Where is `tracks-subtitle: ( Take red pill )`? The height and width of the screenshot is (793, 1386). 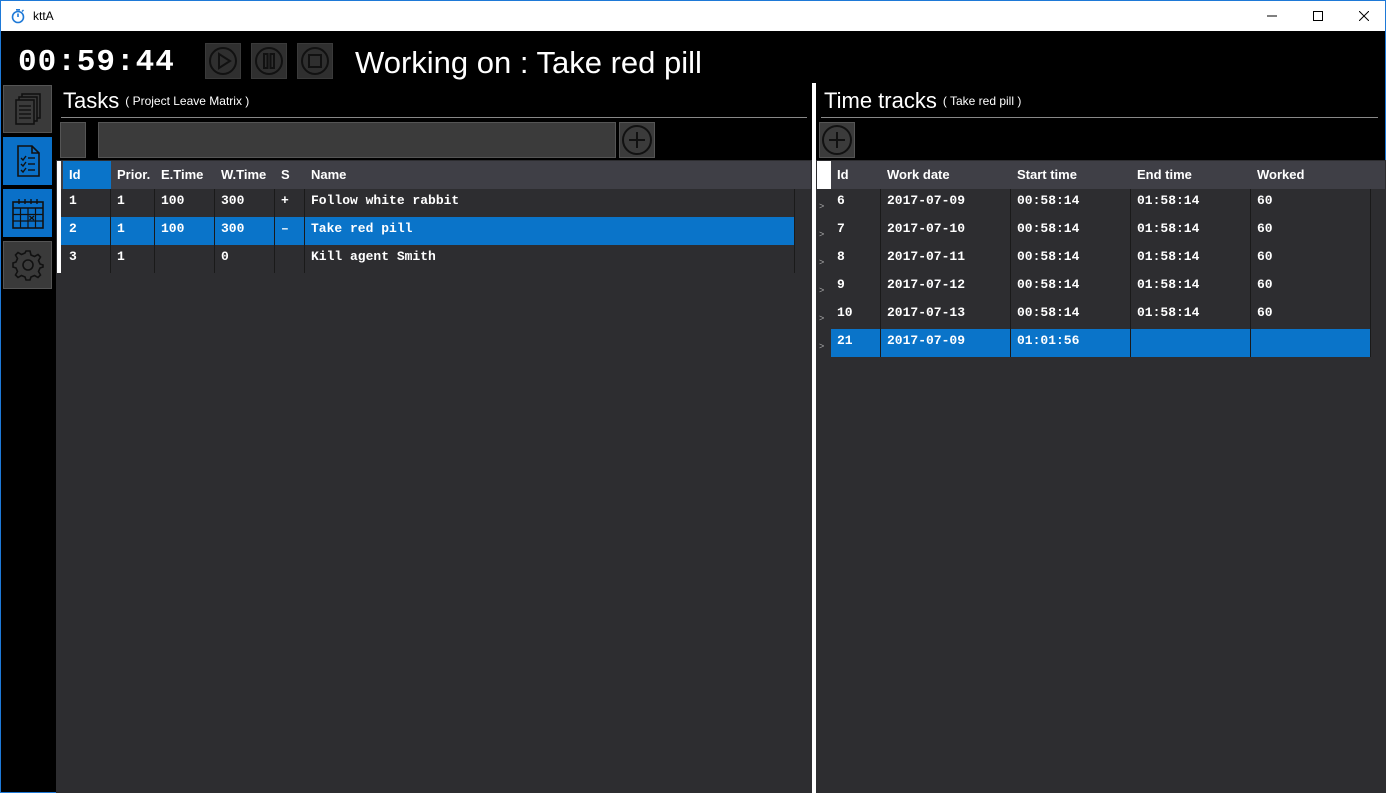
tracks-subtitle: ( Take red pill ) is located at coordinates (982, 101).